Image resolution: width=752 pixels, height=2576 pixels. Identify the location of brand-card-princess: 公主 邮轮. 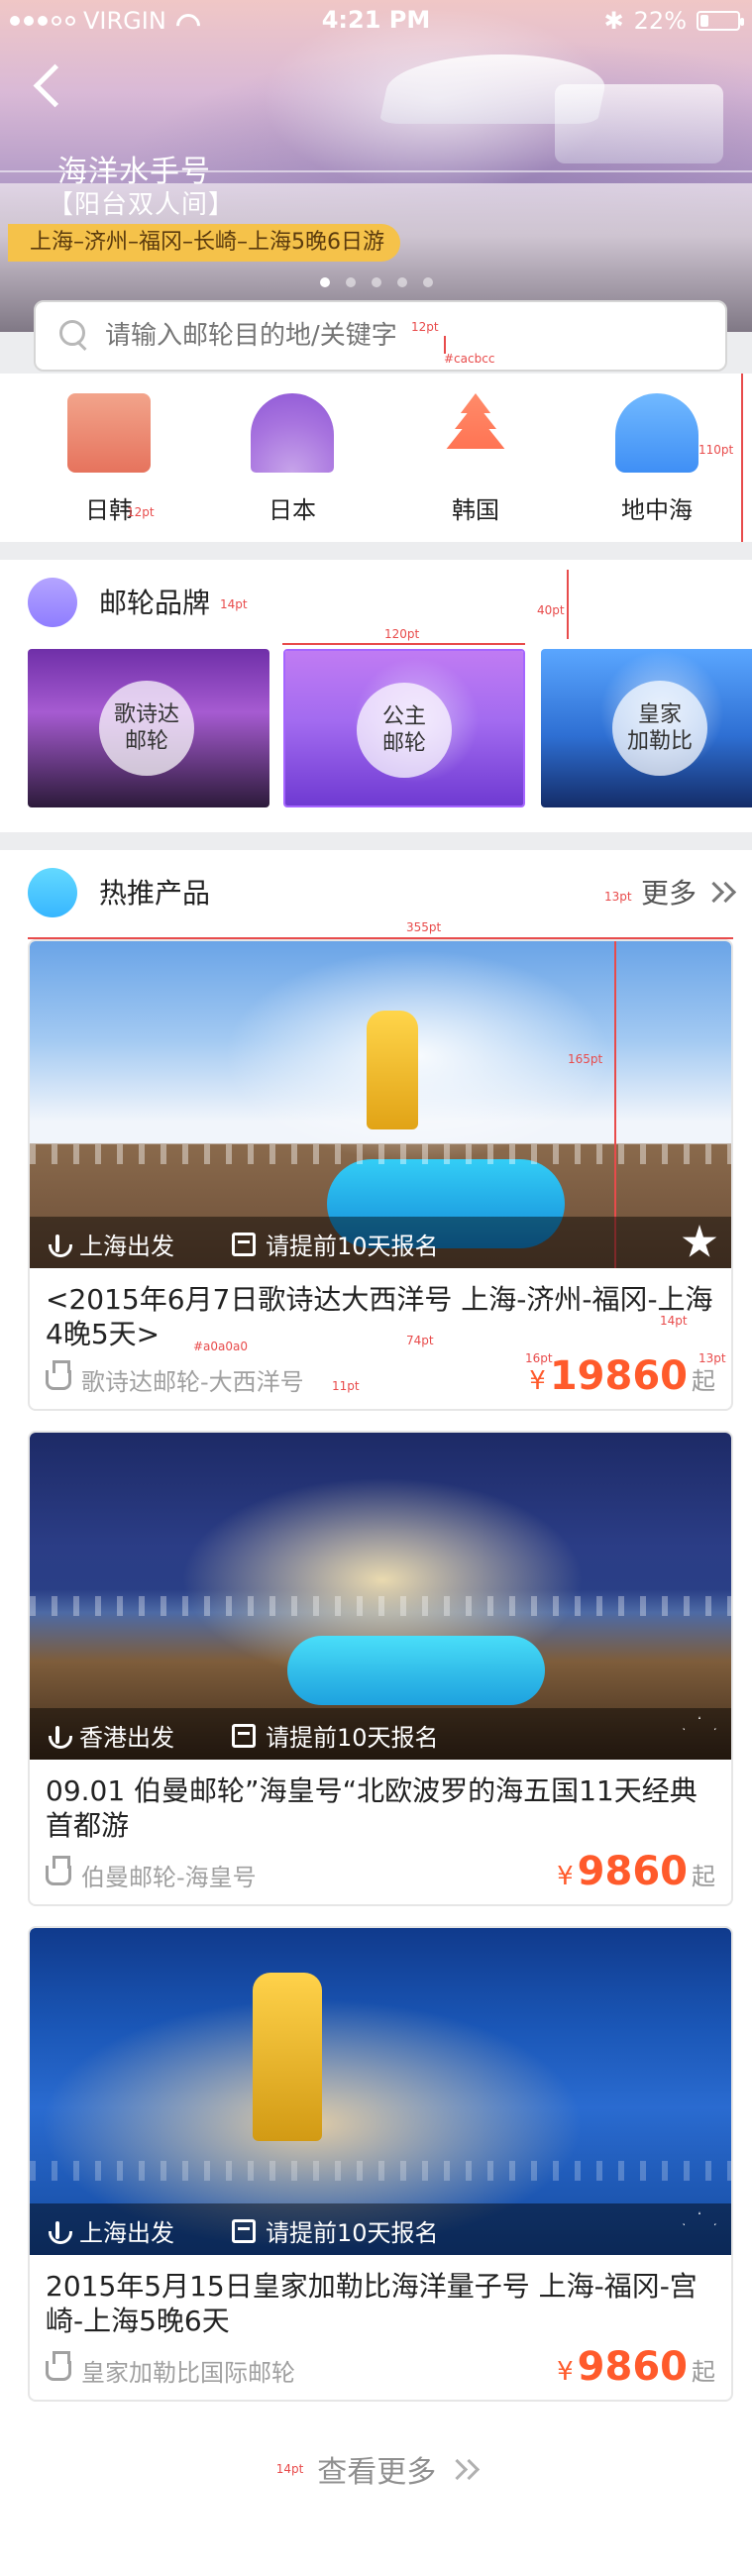
(404, 728).